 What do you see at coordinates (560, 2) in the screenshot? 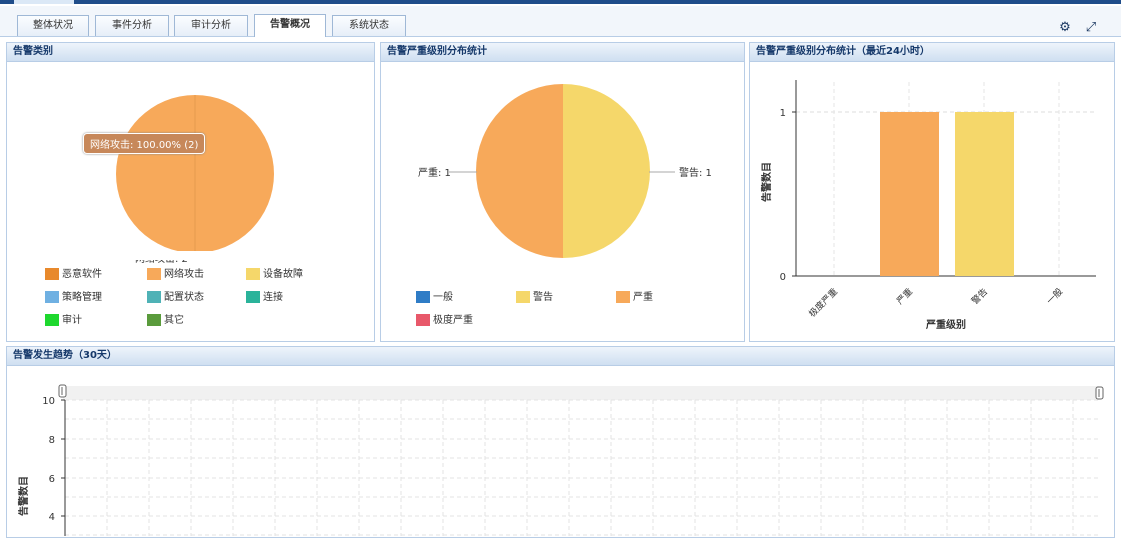
I see `top-strip` at bounding box center [560, 2].